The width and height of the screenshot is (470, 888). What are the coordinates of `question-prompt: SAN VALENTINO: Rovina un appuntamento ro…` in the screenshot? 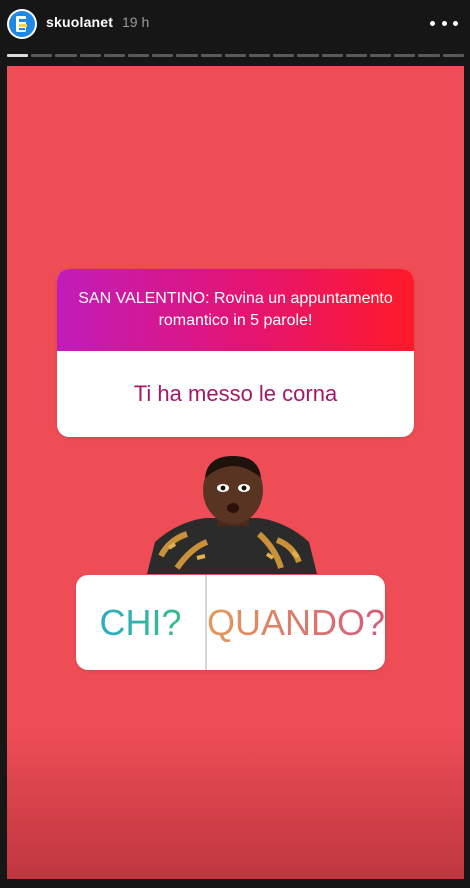 It's located at (235, 310).